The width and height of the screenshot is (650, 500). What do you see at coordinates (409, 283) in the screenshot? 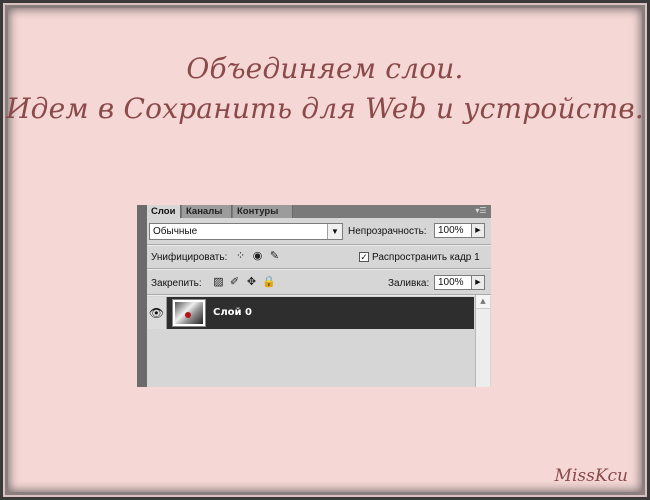
I see `fill-label: Заливка:` at bounding box center [409, 283].